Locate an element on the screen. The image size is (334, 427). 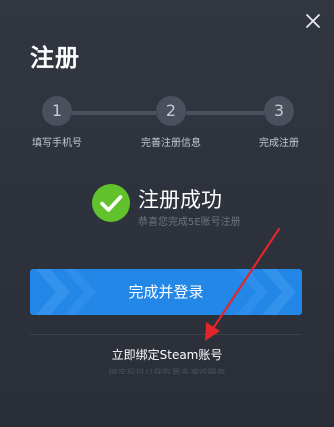
success-message: 注册成功 恭喜您完成5E账号注册 is located at coordinates (202, 209).